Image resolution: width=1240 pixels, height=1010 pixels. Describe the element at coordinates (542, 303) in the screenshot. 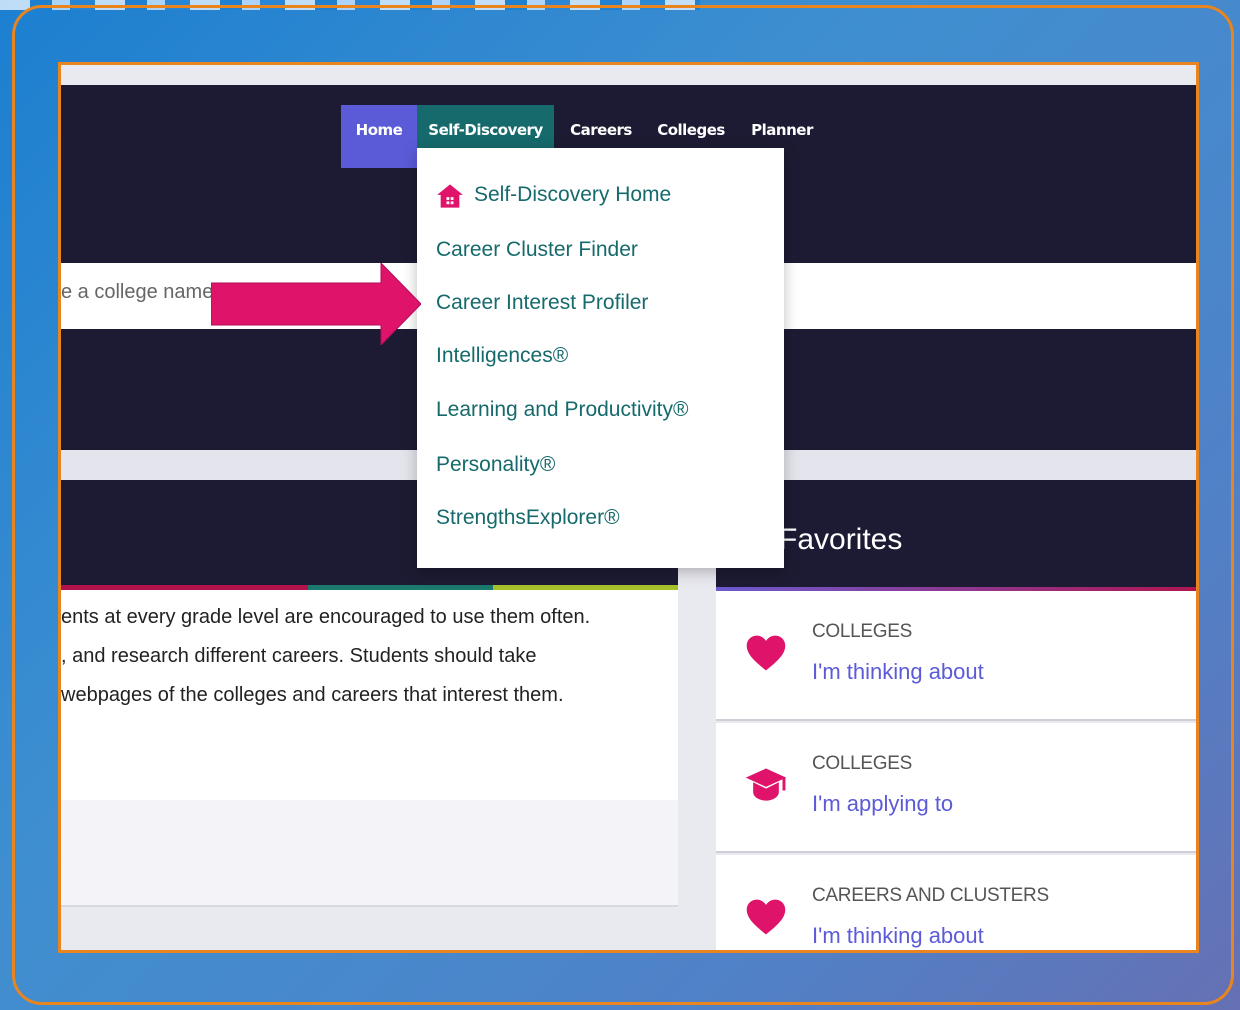

I see `menu-item-career-interest-profiler: Career Interest Profiler` at that location.